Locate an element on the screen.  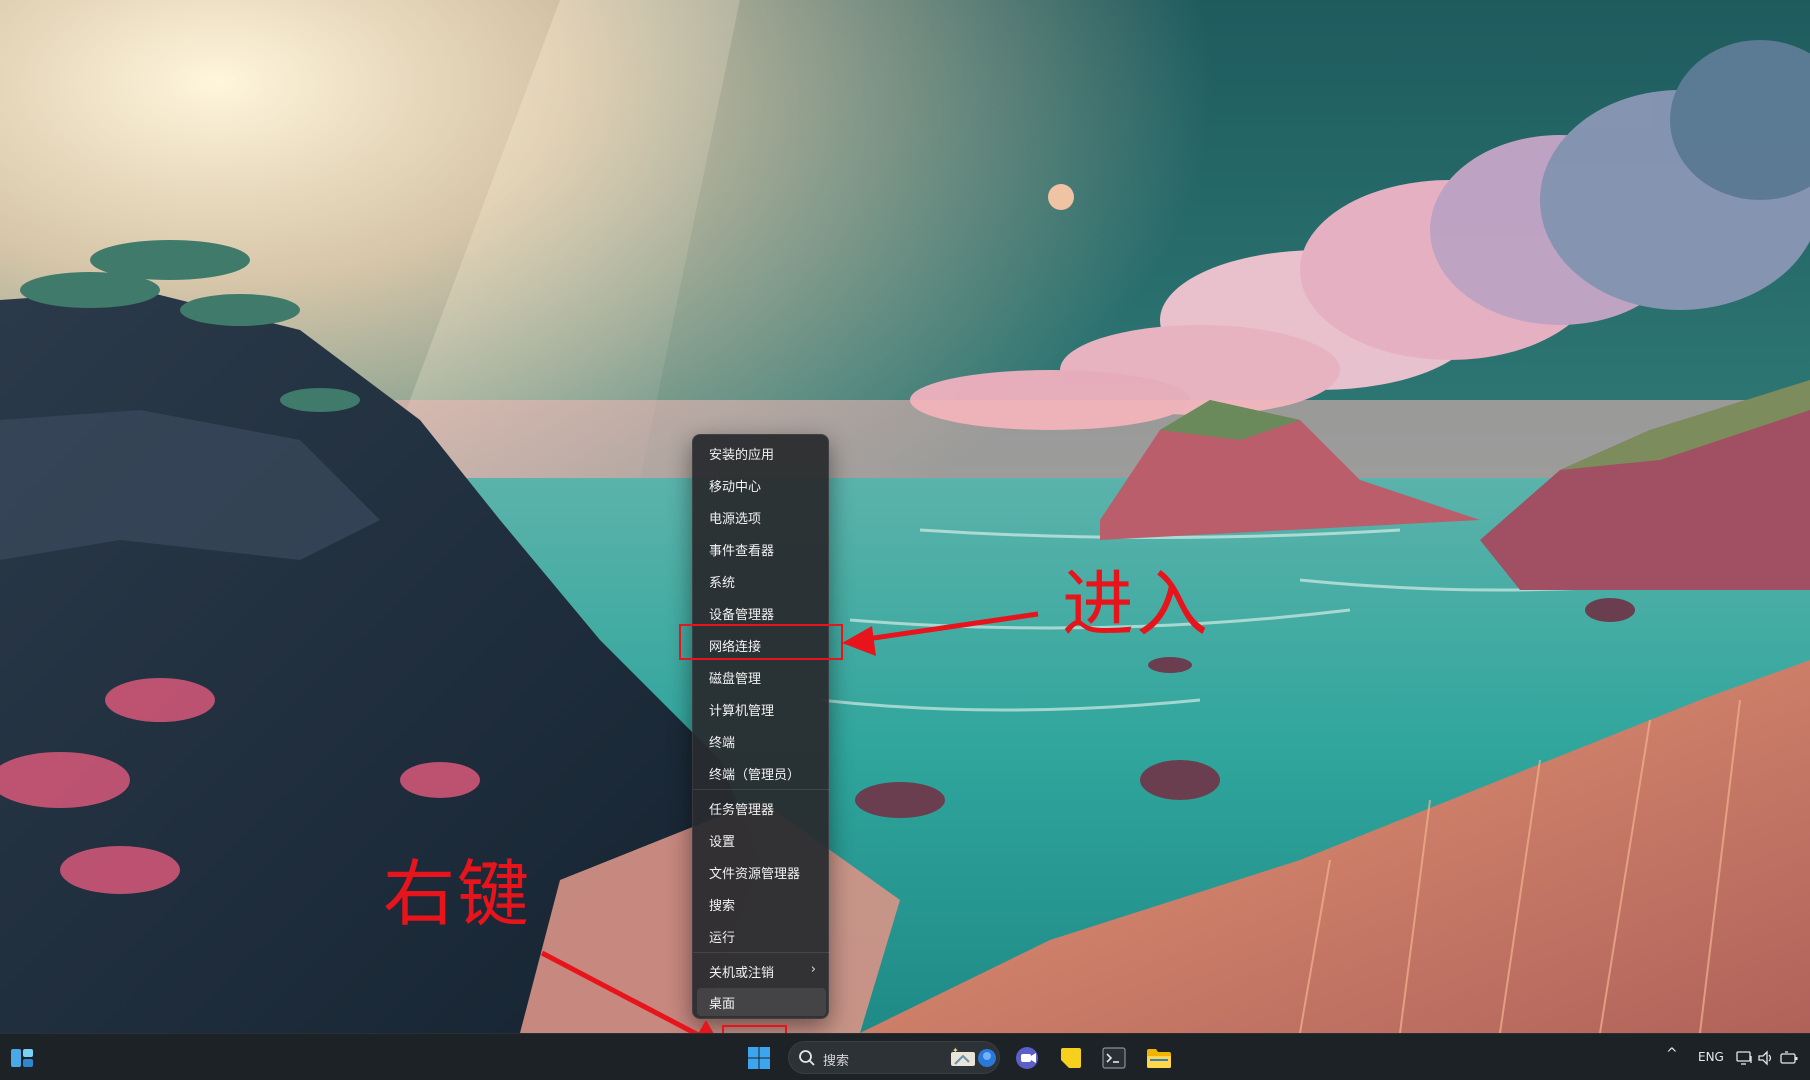
menu-item-label: 电源选项 is located at coordinates (735, 519).